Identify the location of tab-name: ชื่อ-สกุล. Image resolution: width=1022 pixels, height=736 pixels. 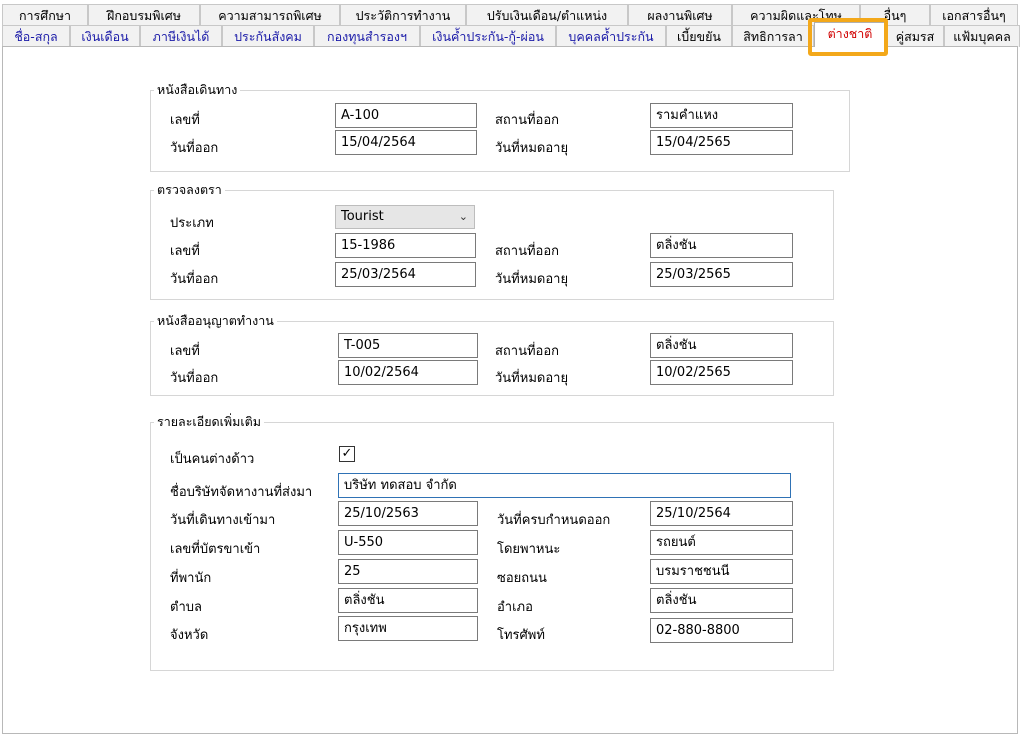
(36, 36).